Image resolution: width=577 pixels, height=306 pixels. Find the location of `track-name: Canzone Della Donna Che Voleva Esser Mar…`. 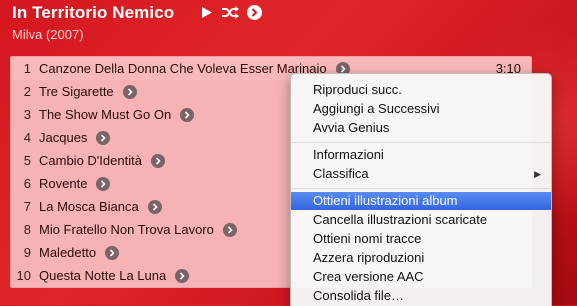

track-name: Canzone Della Donna Che Voleva Esser Mar… is located at coordinates (183, 68).